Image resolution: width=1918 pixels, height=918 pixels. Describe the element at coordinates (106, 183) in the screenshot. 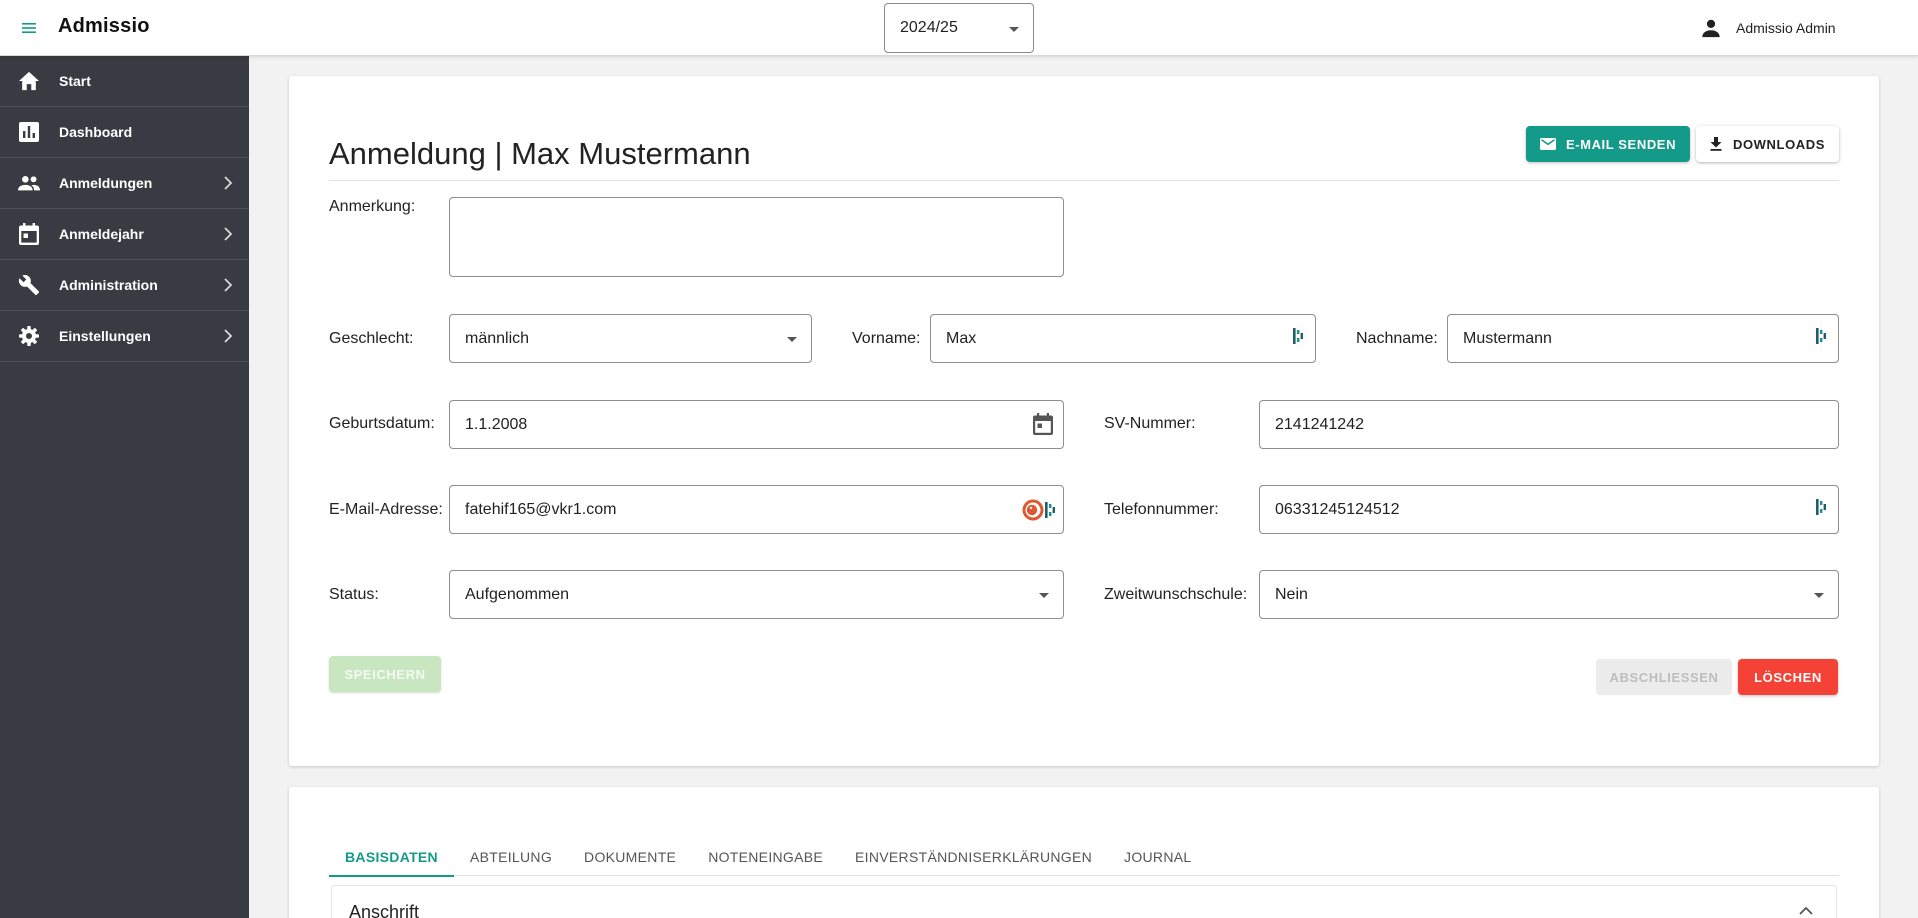

I see `sidebar-item-label: Anmeldungen` at that location.